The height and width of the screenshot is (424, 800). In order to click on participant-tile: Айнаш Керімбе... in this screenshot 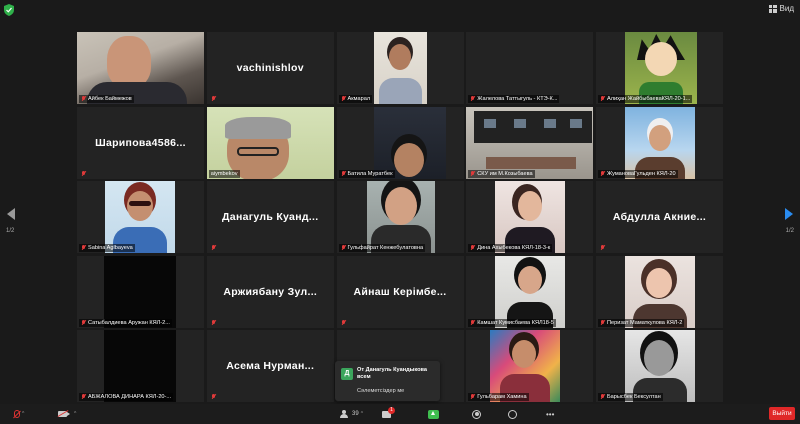, I will do `click(400, 291)`.